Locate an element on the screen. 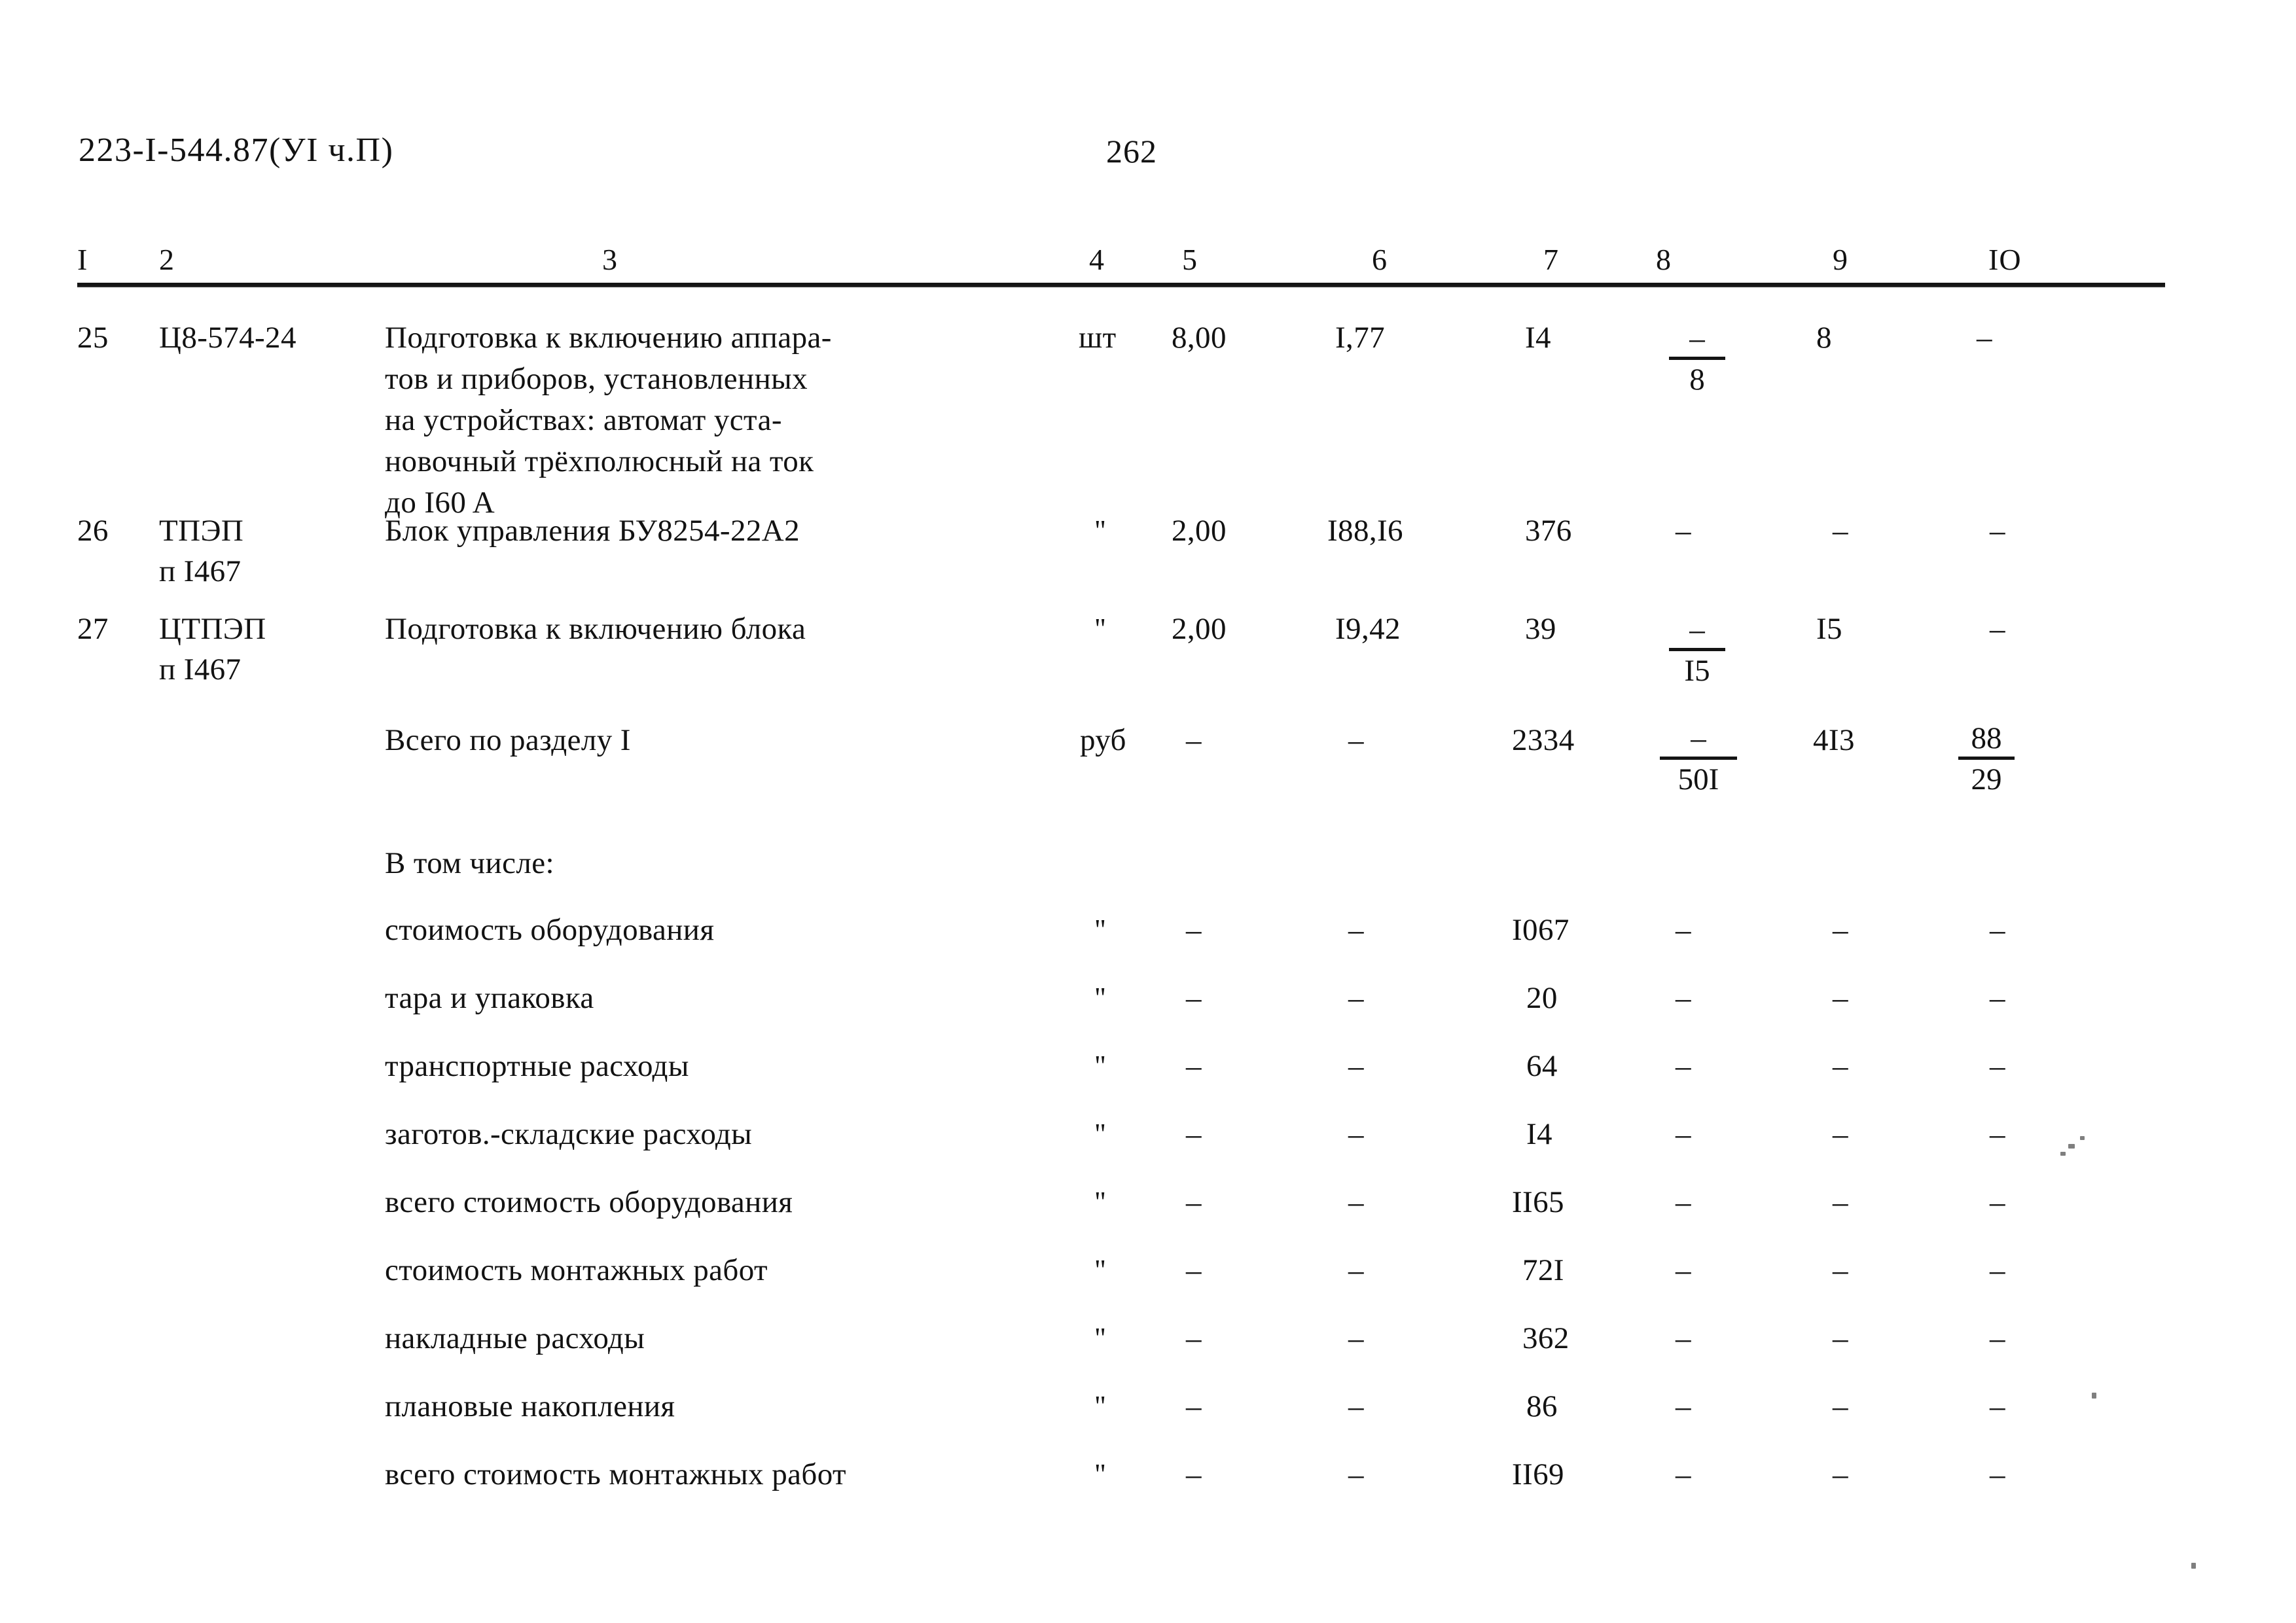 The image size is (2296, 1623). row-number: 27 is located at coordinates (93, 629).